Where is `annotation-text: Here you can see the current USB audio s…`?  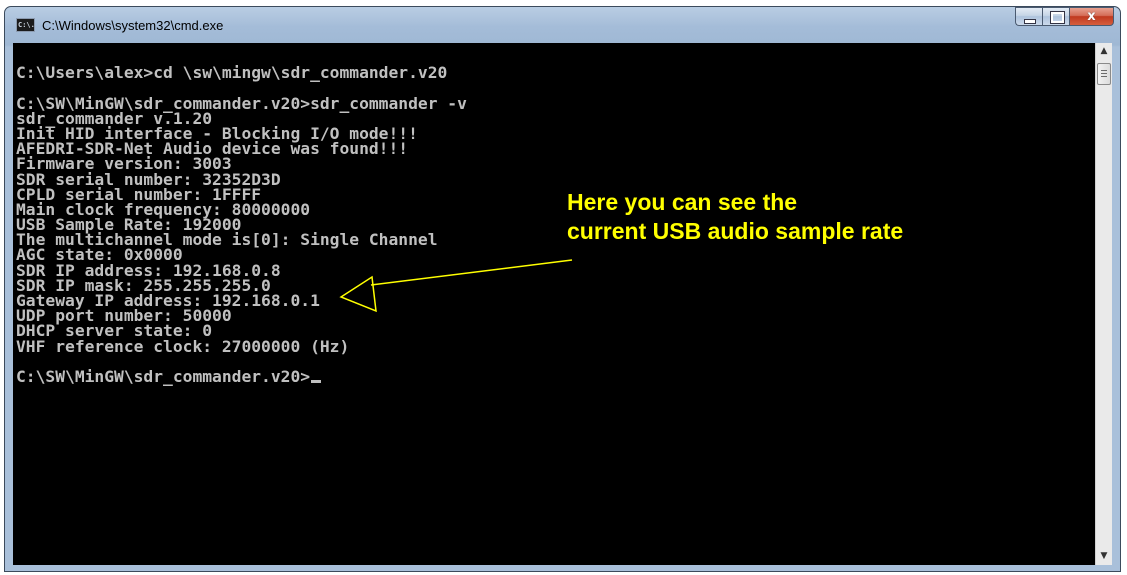 annotation-text: Here you can see the current USB audio s… is located at coordinates (735, 217).